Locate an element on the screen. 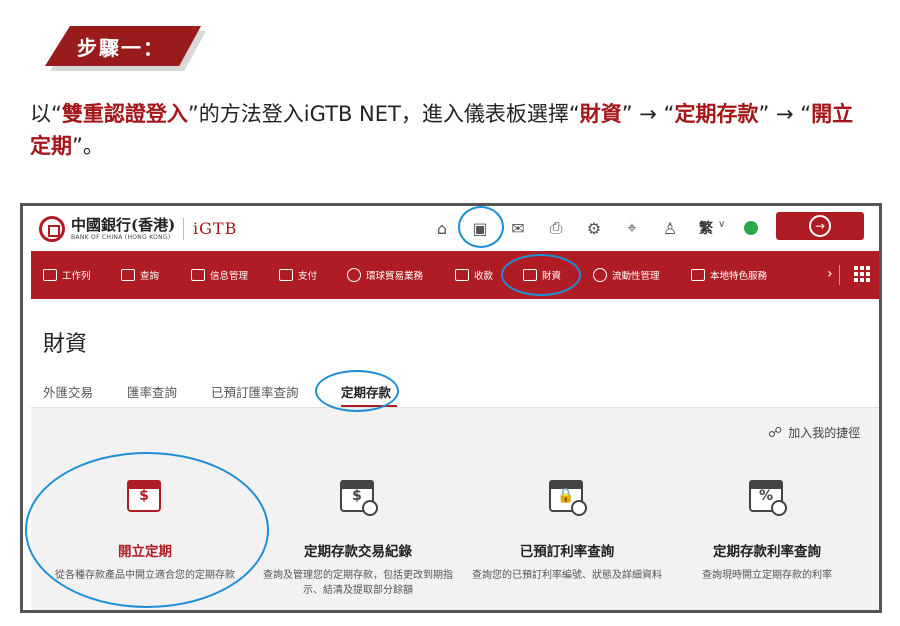 Image resolution: width=900 pixels, height=626 pixels. nav-item-worklist: 工作列 is located at coordinates (67, 275).